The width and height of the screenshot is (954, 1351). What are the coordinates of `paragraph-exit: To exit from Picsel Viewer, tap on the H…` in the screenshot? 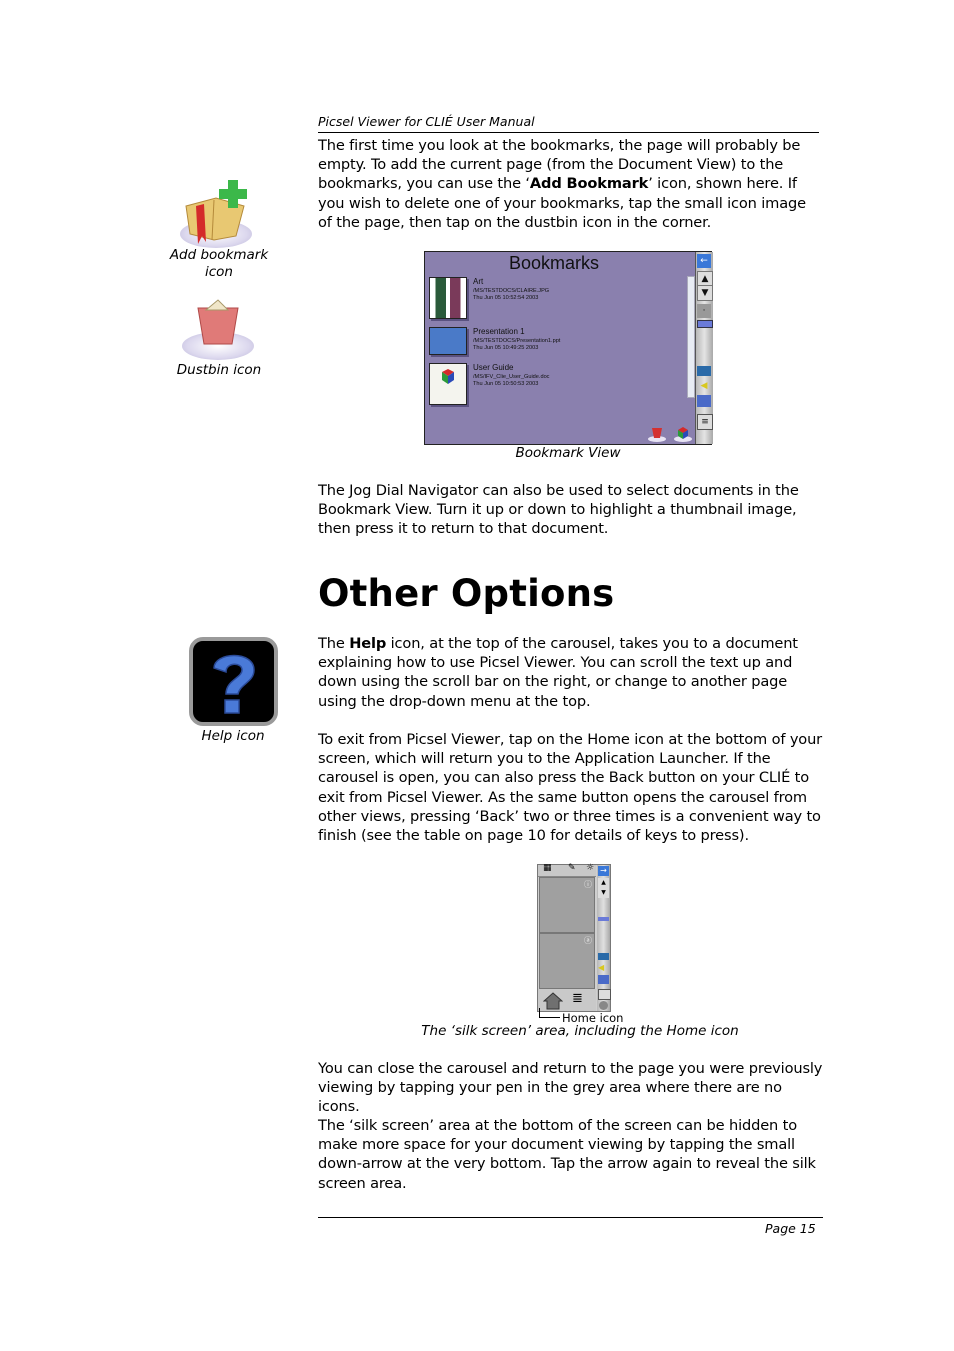 It's located at (570, 788).